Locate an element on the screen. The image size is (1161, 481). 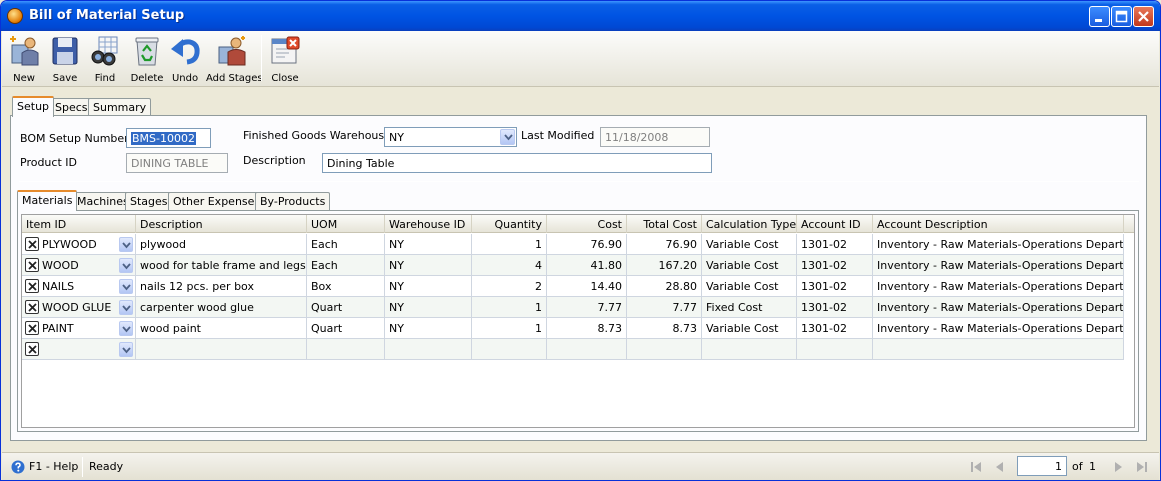
cell-calculation-type: Fixed Cost is located at coordinates (749, 307).